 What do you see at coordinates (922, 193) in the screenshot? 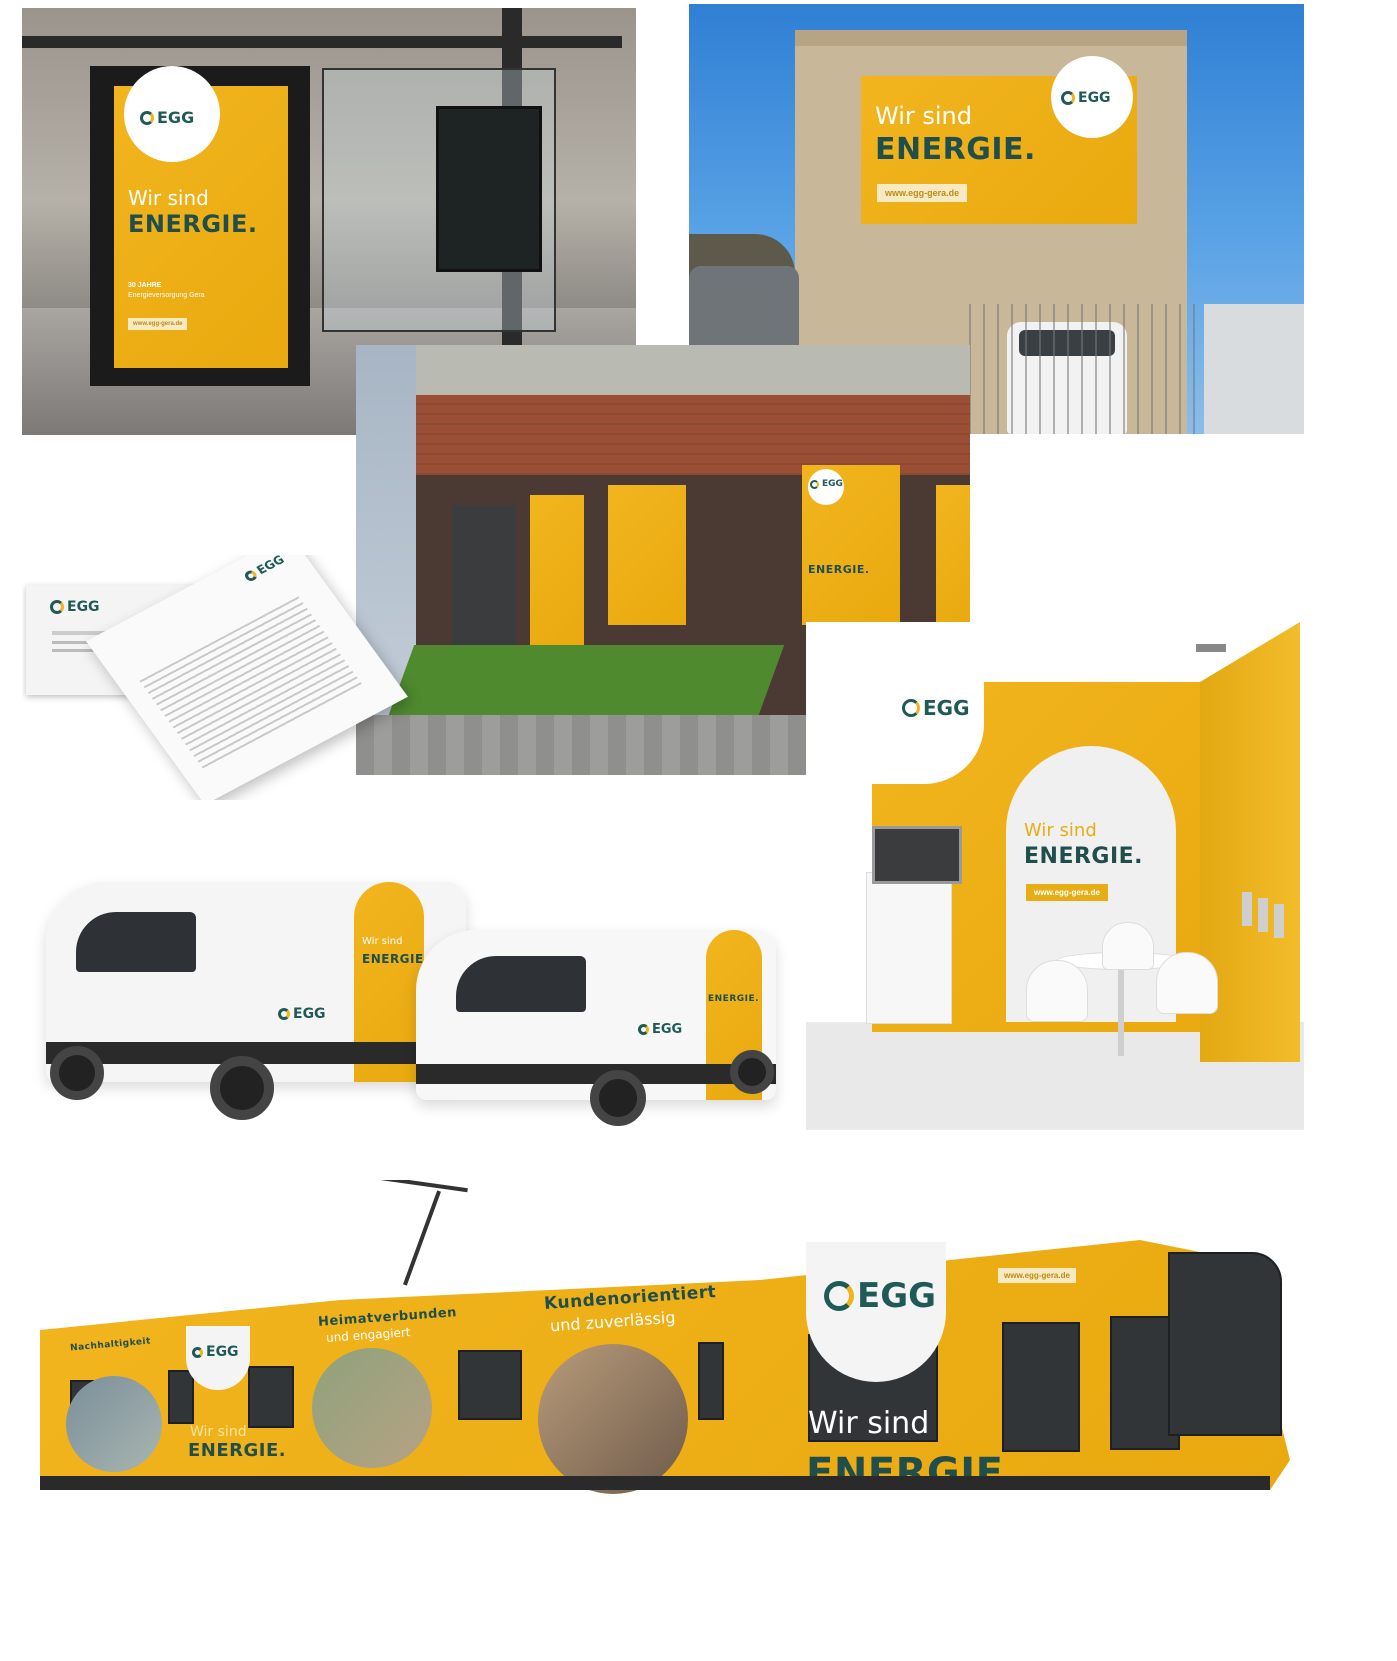
I see `billboard-website: www.egg-gera.de` at bounding box center [922, 193].